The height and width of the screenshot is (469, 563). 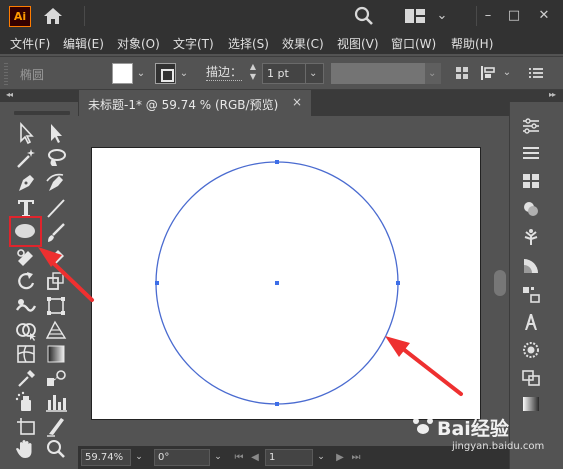 I want to click on variable-width-dropdown: ⌄, so click(x=433, y=73).